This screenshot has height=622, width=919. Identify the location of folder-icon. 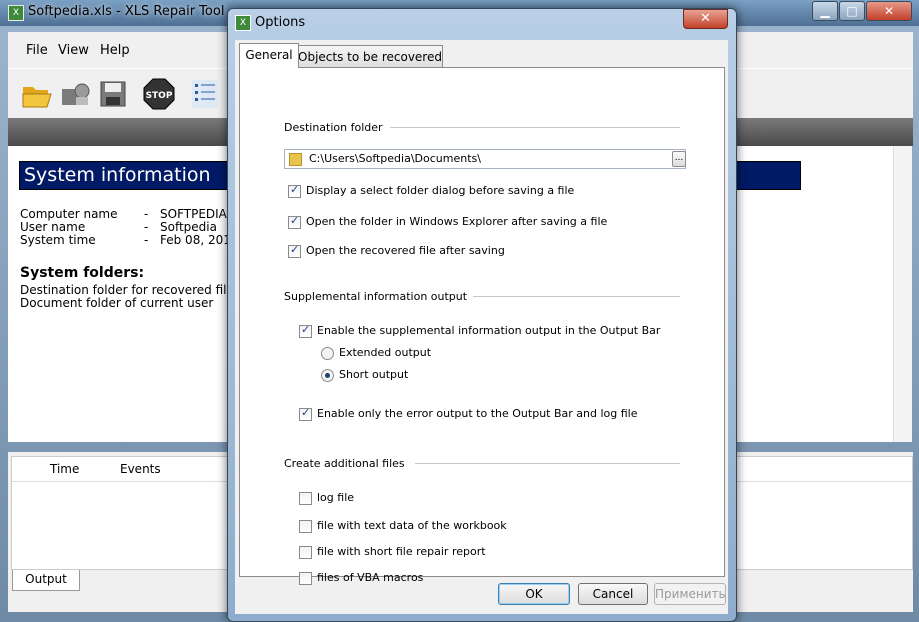
(295, 159).